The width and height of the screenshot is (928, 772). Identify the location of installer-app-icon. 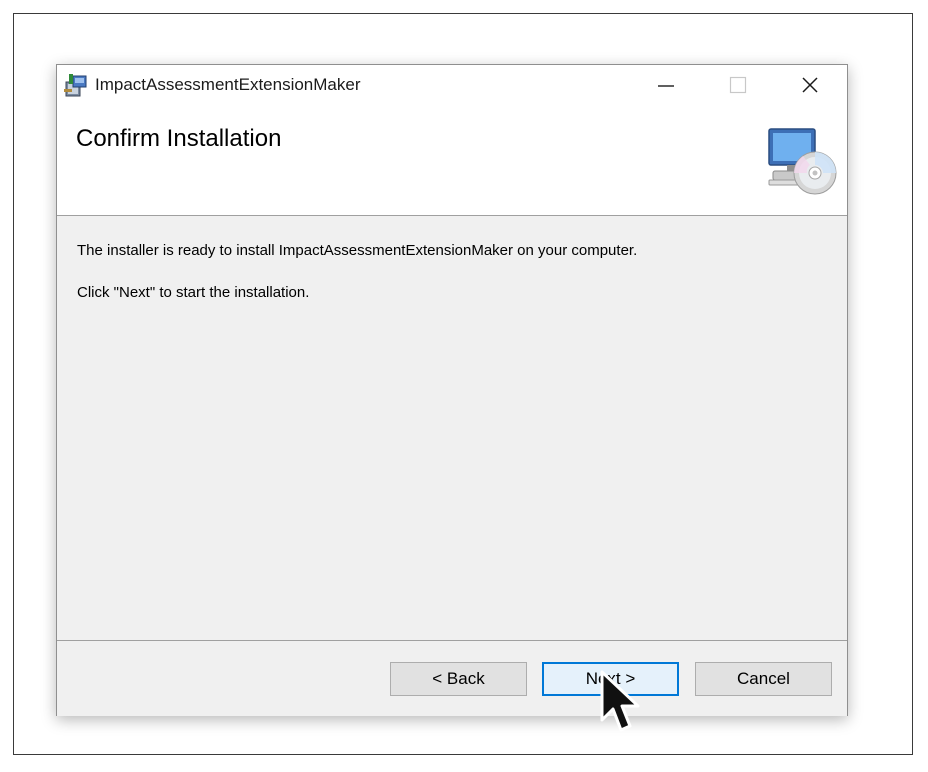
(76, 86).